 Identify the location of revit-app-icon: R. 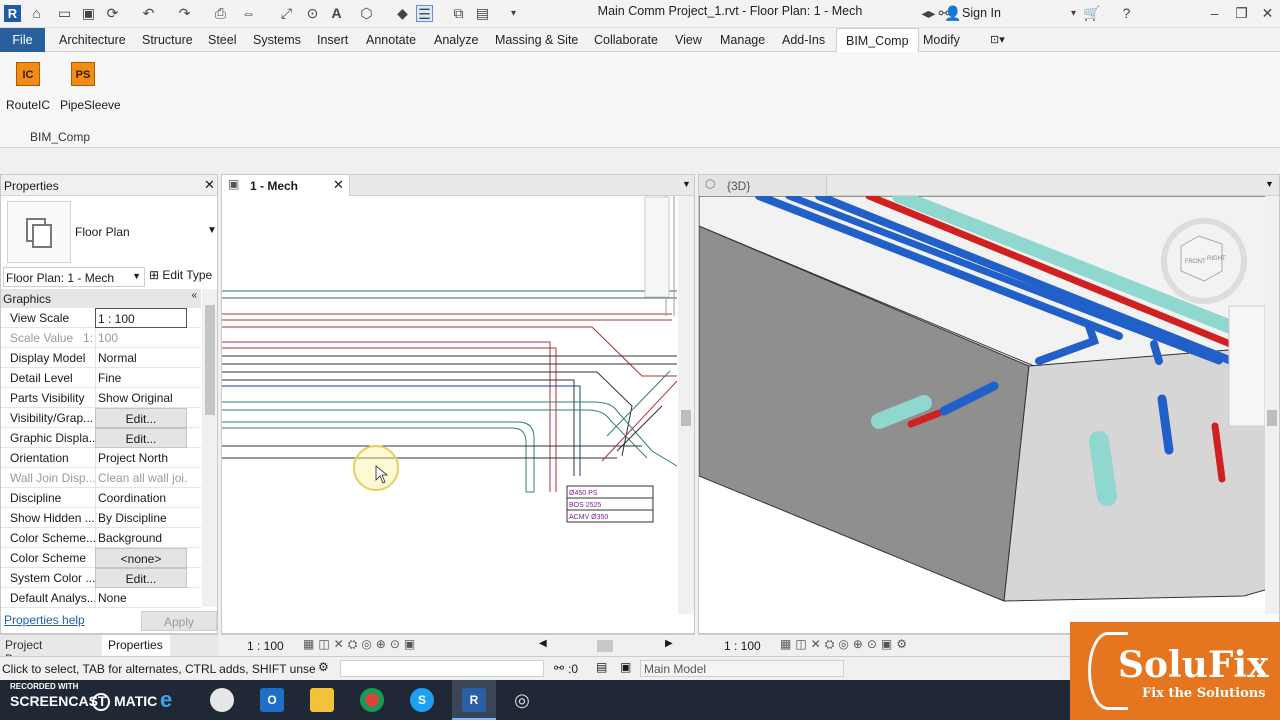
(12, 13).